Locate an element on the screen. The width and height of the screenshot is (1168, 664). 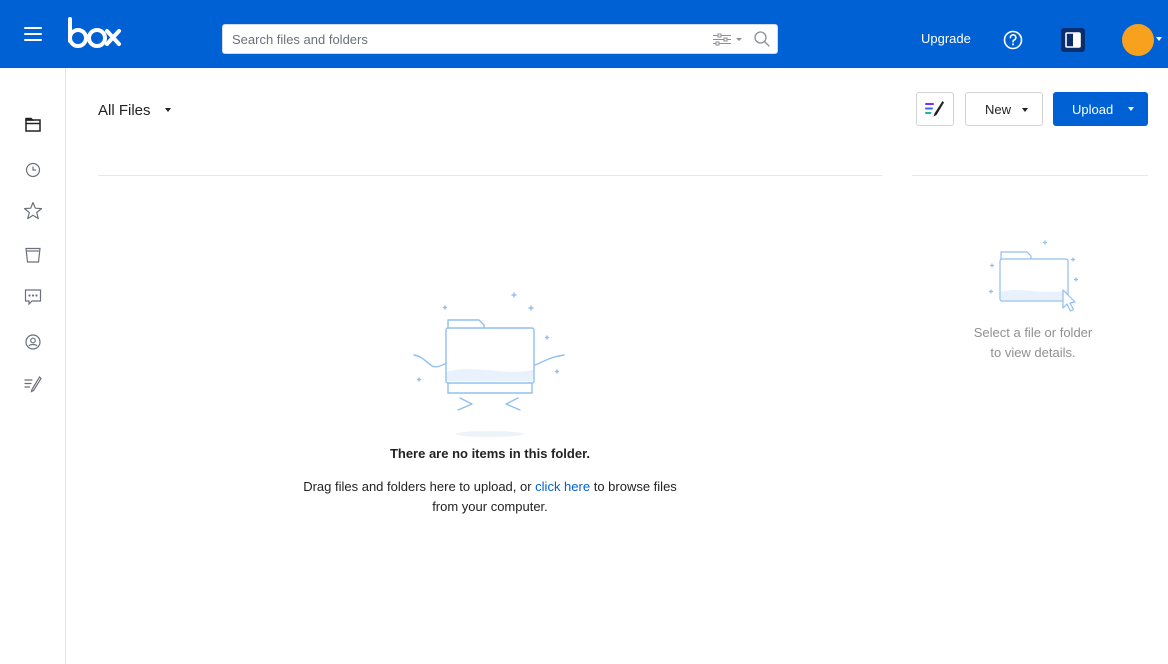
click-here-link: click here is located at coordinates (562, 486).